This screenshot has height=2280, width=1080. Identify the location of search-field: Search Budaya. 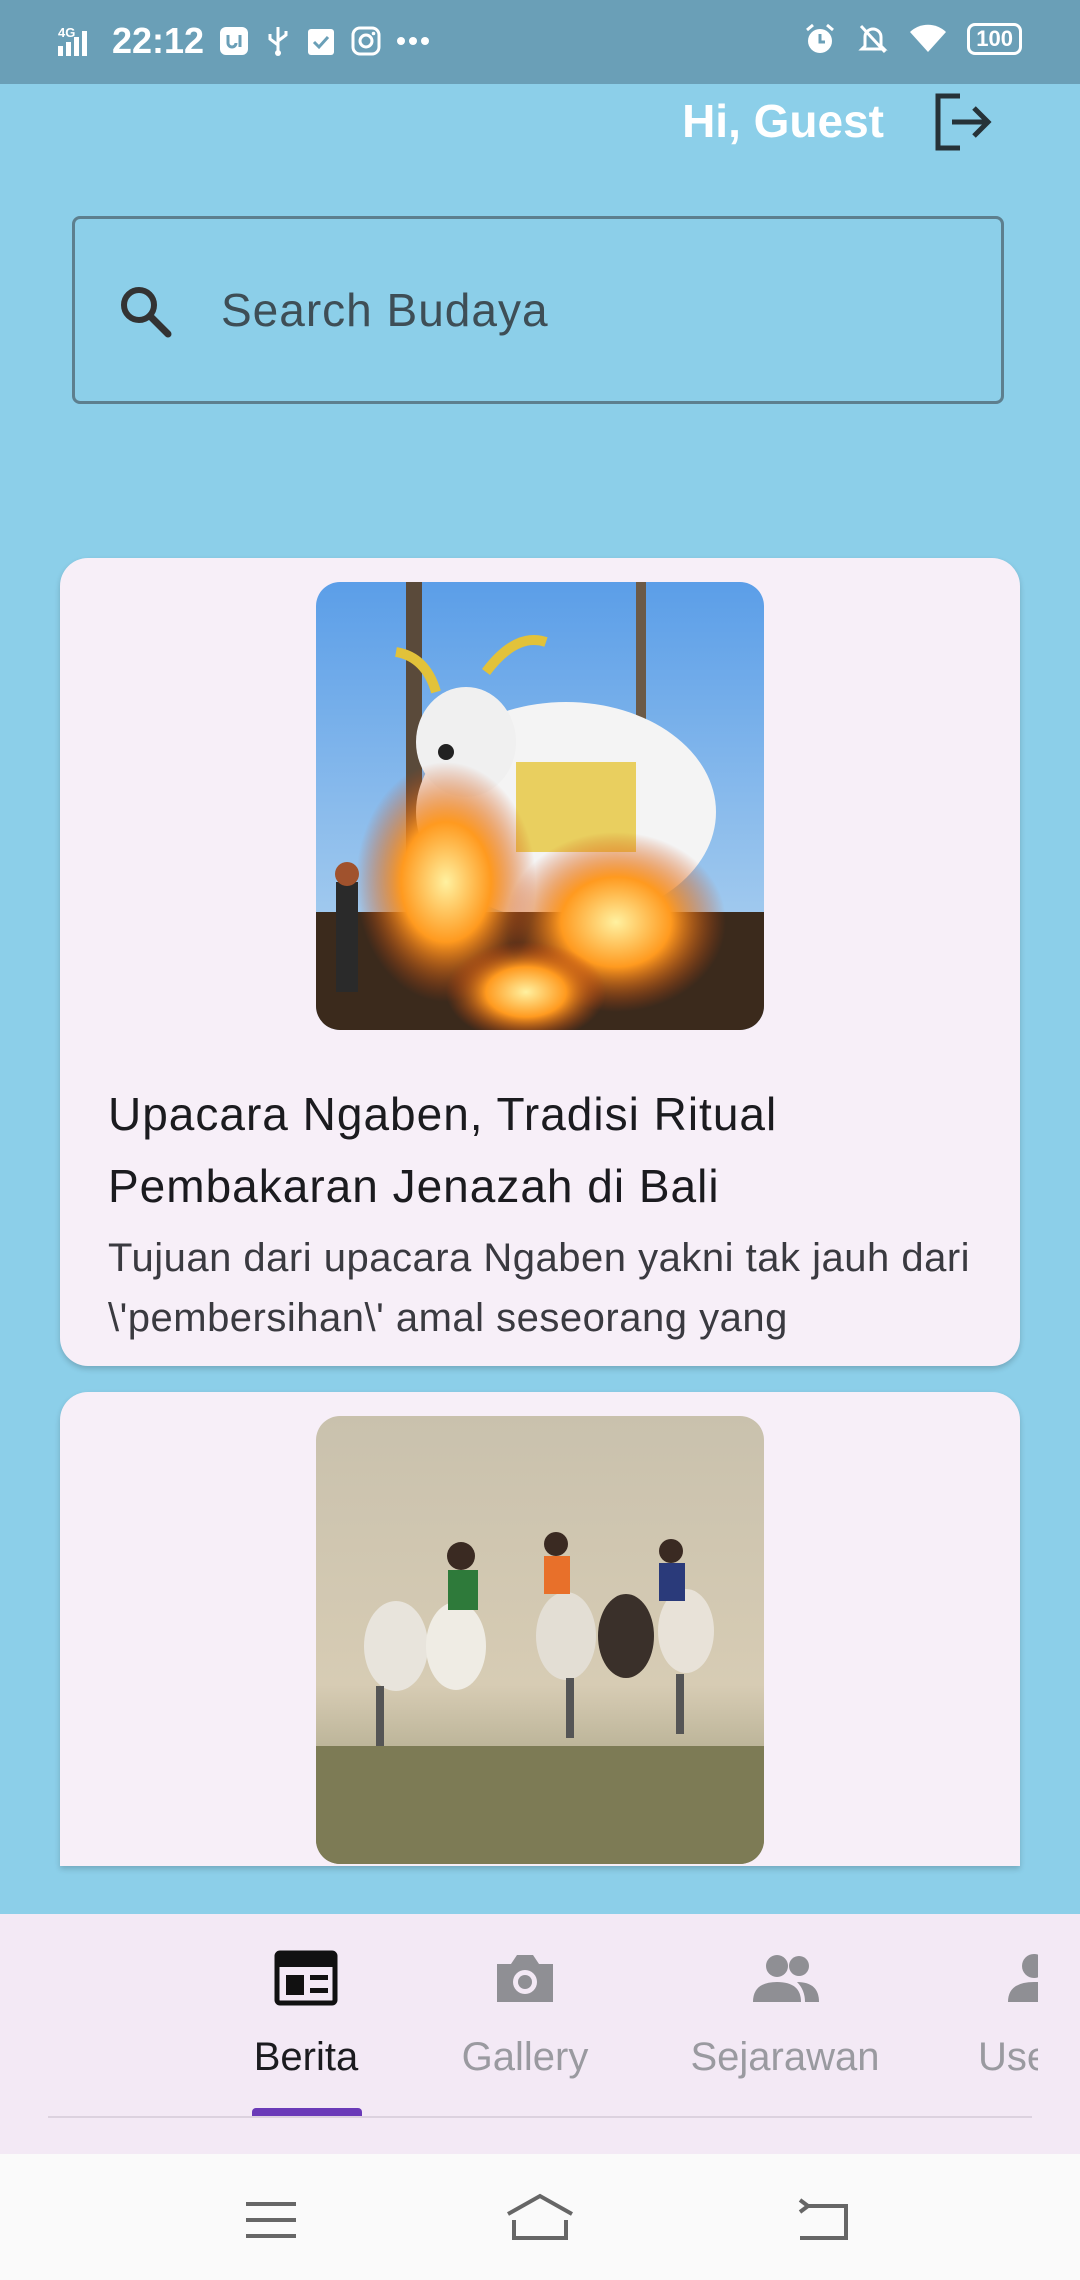
(538, 310).